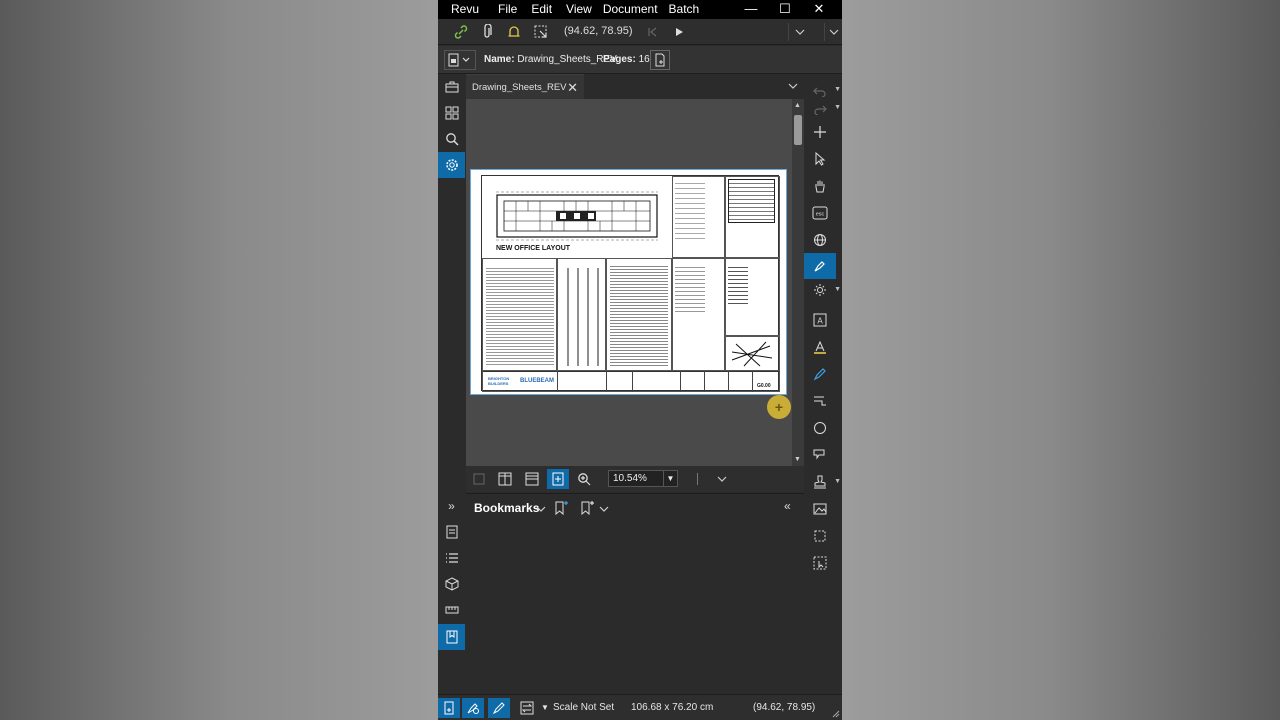 The image size is (1280, 720). Describe the element at coordinates (499, 708) in the screenshot. I see `status-markup-icon` at that location.